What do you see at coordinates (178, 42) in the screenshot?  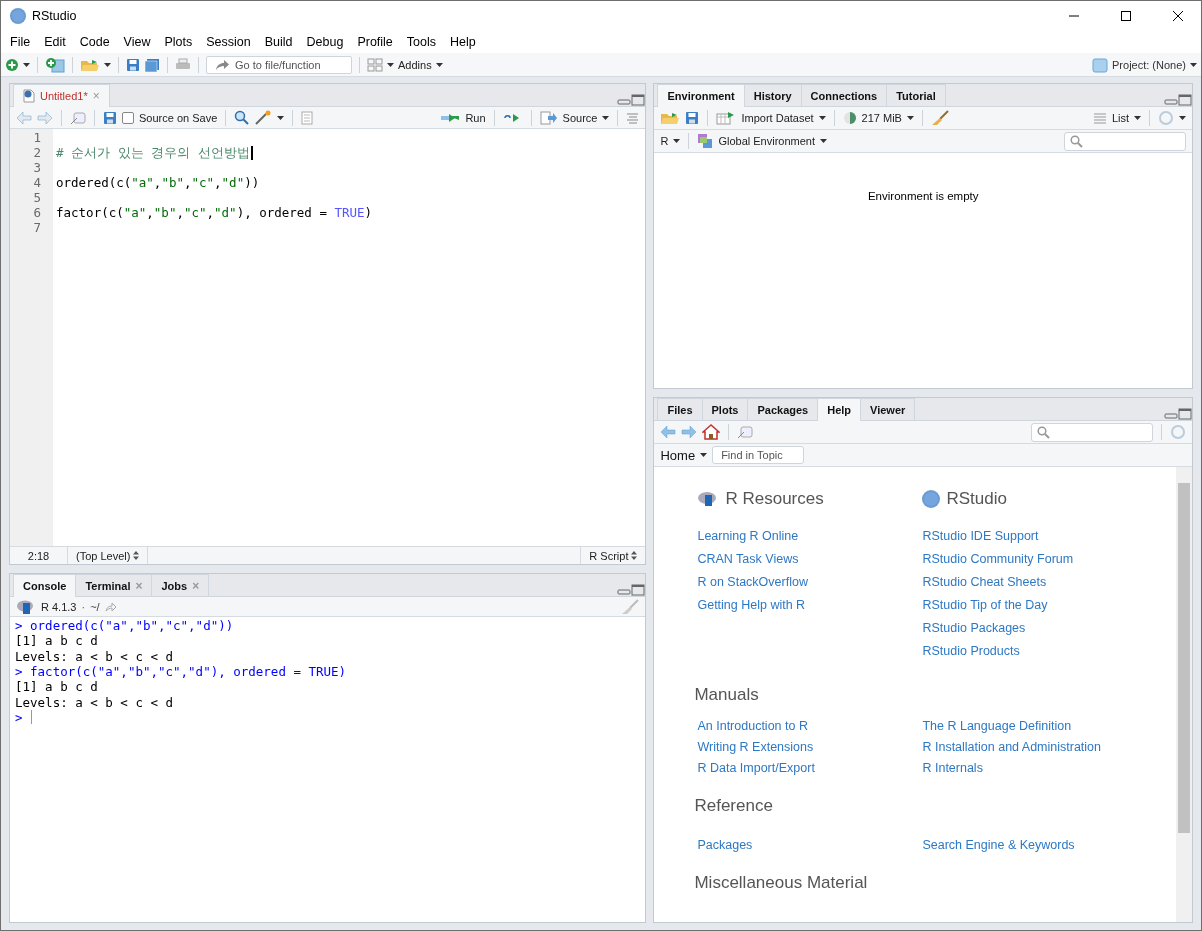 I see `menu-item: Plots` at bounding box center [178, 42].